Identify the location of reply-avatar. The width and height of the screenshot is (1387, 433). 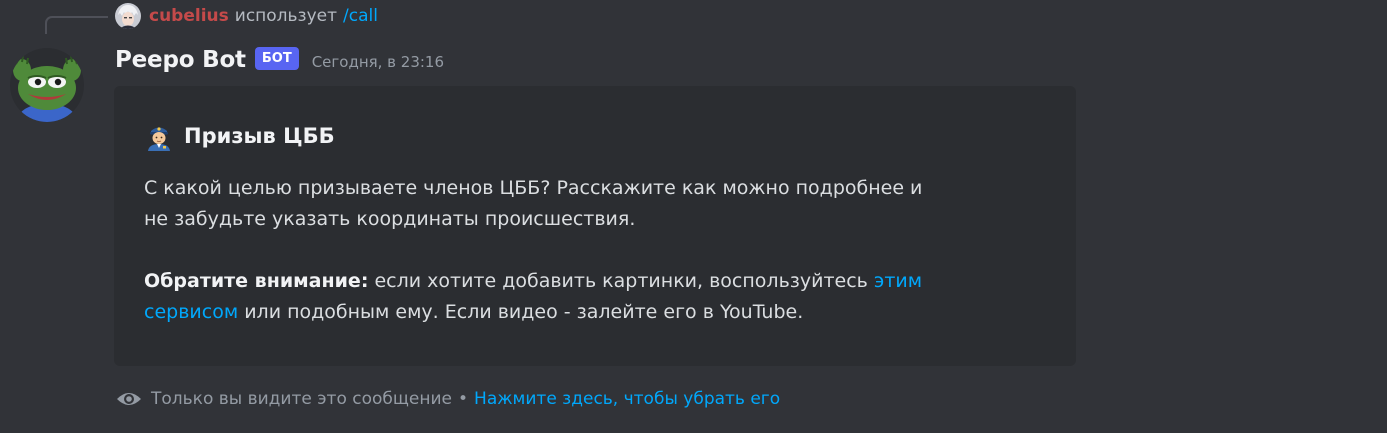
(128, 16).